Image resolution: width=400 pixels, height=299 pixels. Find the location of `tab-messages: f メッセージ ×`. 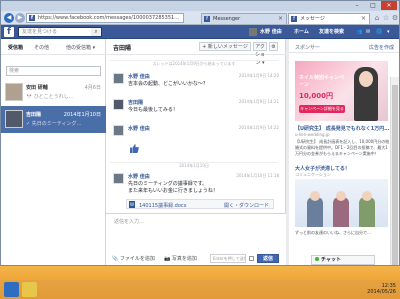

tab-messages: f メッセージ × is located at coordinates (329, 18).